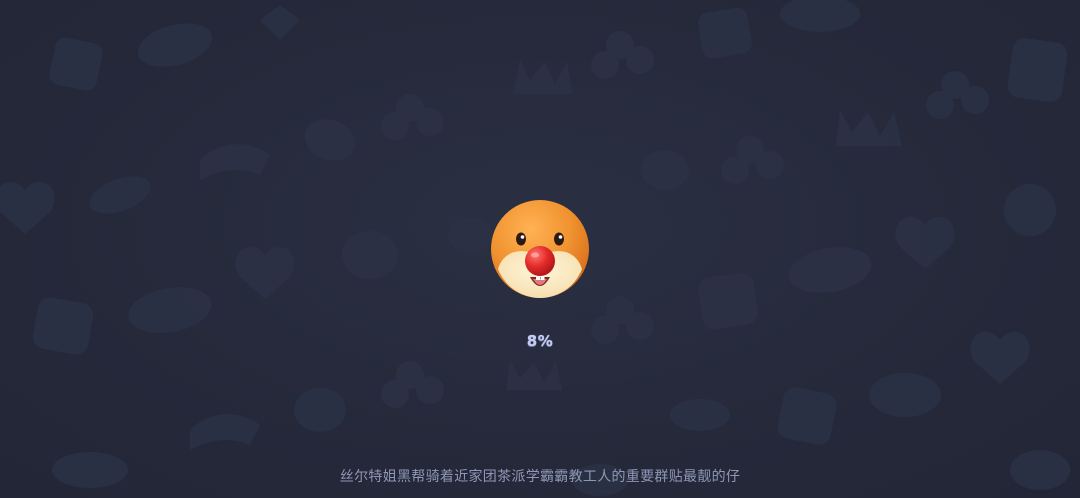 This screenshot has width=1080, height=498. I want to click on loading-progress-text: 8%, so click(540, 341).